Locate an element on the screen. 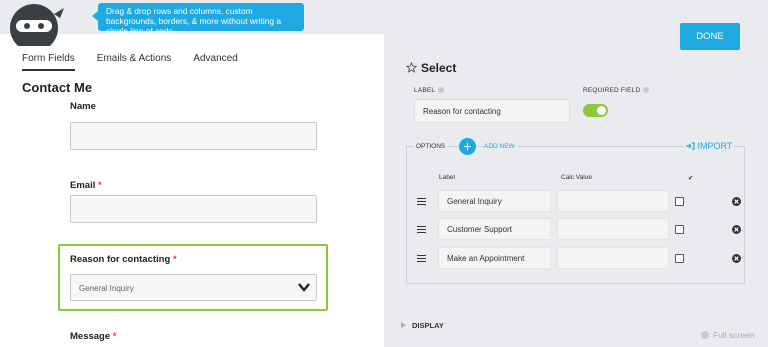 The image size is (768, 347). label-input: Reason for contacting is located at coordinates (492, 111).